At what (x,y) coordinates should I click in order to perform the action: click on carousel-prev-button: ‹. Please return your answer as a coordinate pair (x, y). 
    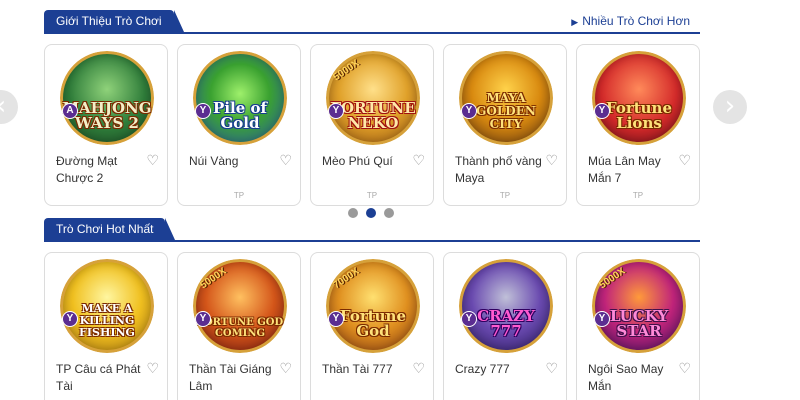
    Looking at the image, I should click on (9, 107).